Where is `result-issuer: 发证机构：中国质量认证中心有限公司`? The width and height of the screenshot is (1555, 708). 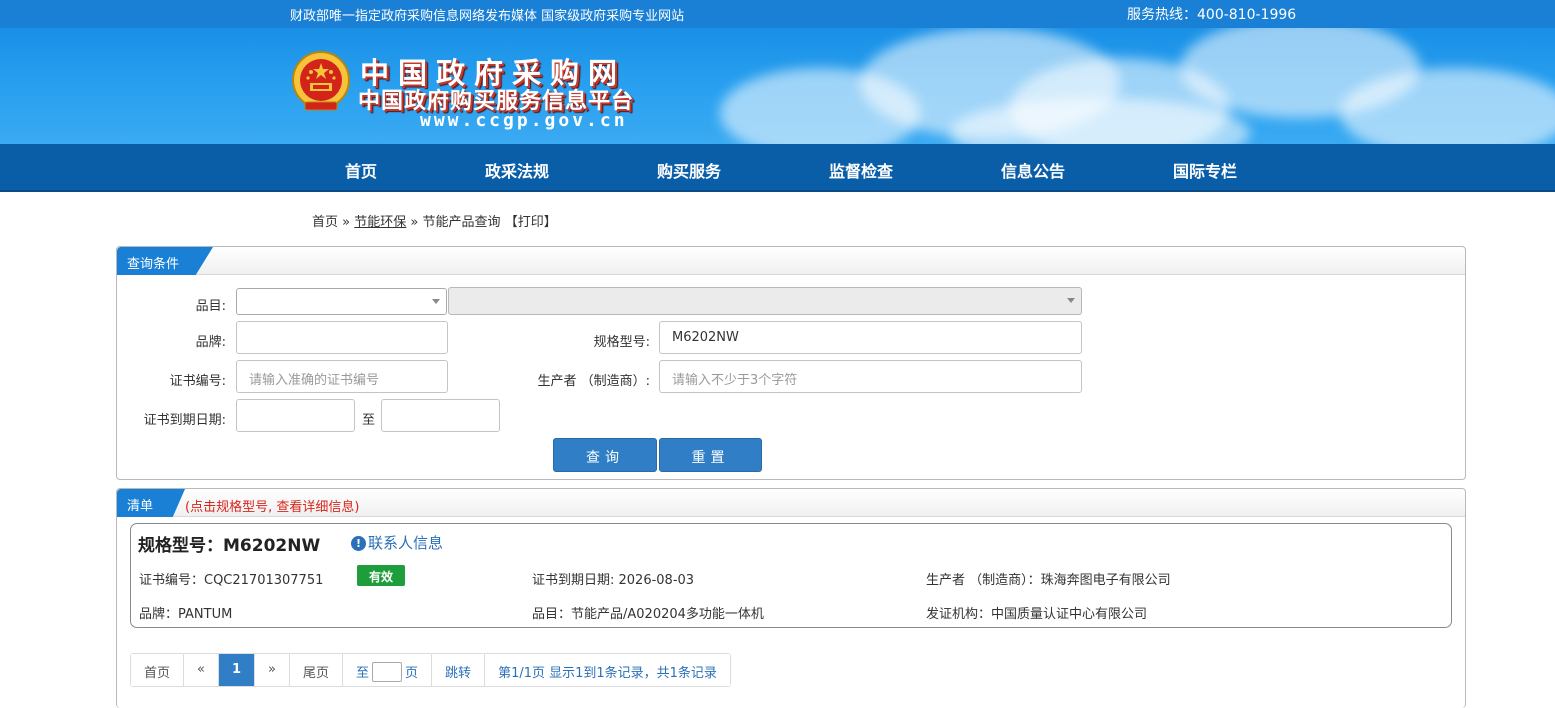 result-issuer: 发证机构：中国质量认证中心有限公司 is located at coordinates (1037, 614).